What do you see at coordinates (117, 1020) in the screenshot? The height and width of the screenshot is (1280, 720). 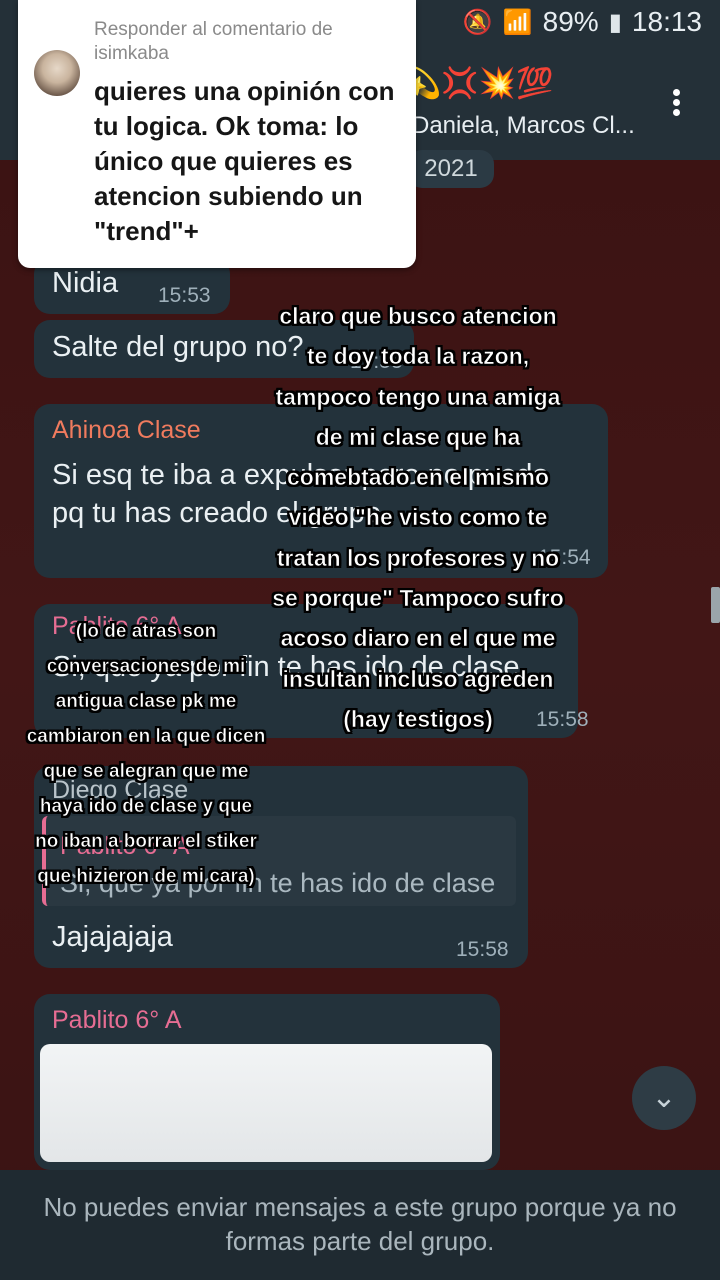 I see `sender-name: Pablito 6° A` at bounding box center [117, 1020].